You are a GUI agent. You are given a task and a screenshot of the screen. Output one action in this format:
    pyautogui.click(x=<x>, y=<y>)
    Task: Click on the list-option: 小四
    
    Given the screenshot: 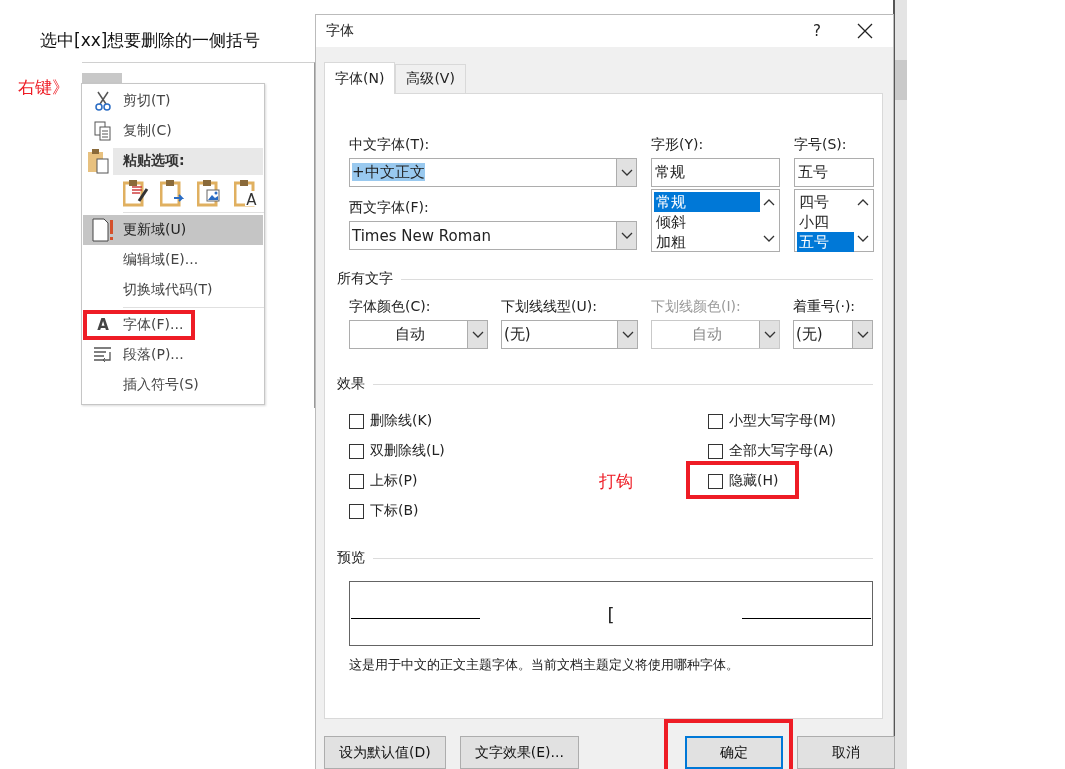 What is the action you would take?
    pyautogui.click(x=825, y=222)
    